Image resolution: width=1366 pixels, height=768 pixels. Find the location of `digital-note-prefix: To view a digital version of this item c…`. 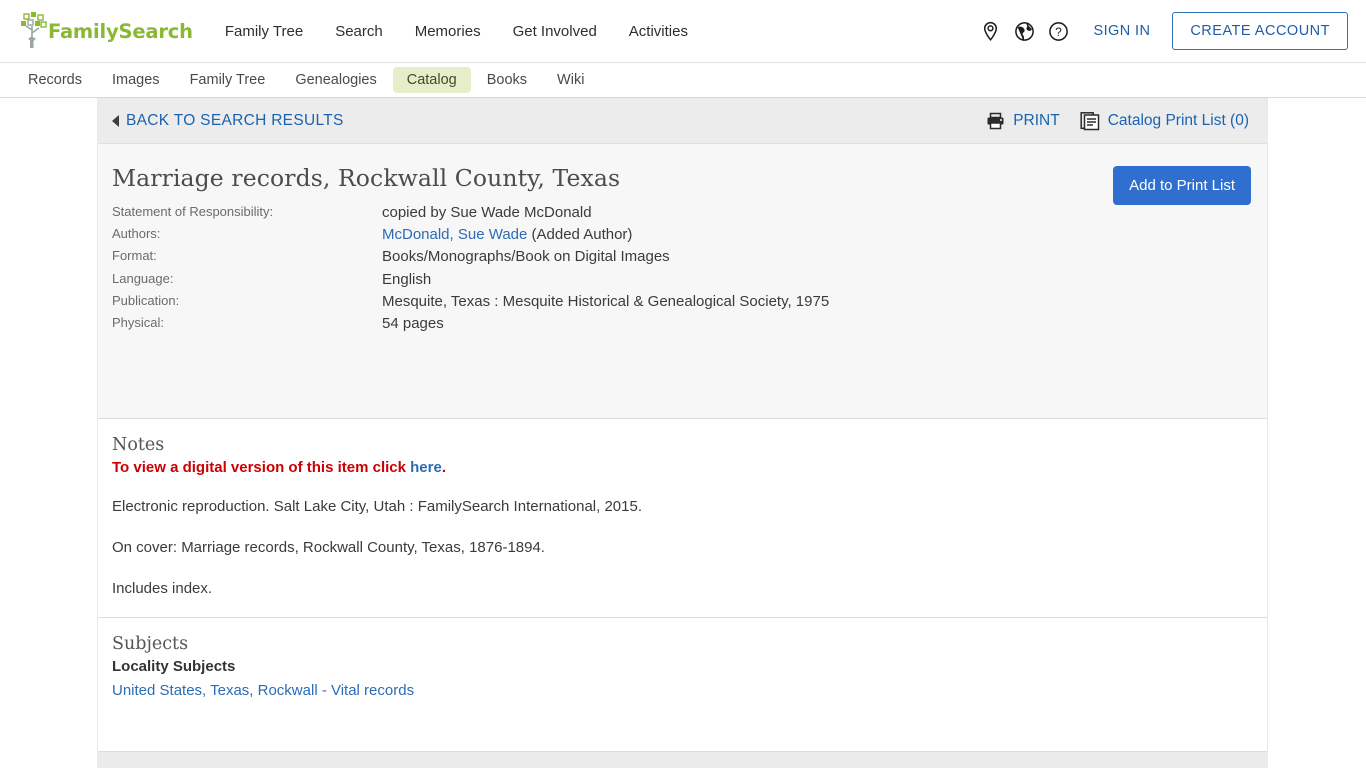

digital-note-prefix: To view a digital version of this item c… is located at coordinates (261, 467).